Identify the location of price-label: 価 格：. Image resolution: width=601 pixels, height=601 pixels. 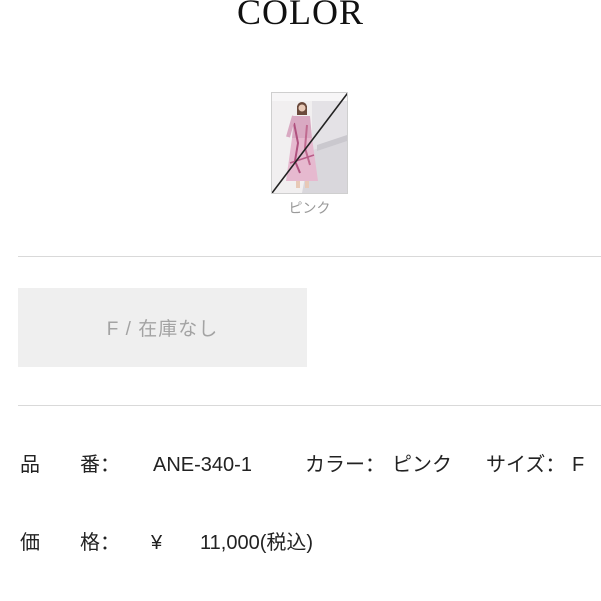
(70, 543).